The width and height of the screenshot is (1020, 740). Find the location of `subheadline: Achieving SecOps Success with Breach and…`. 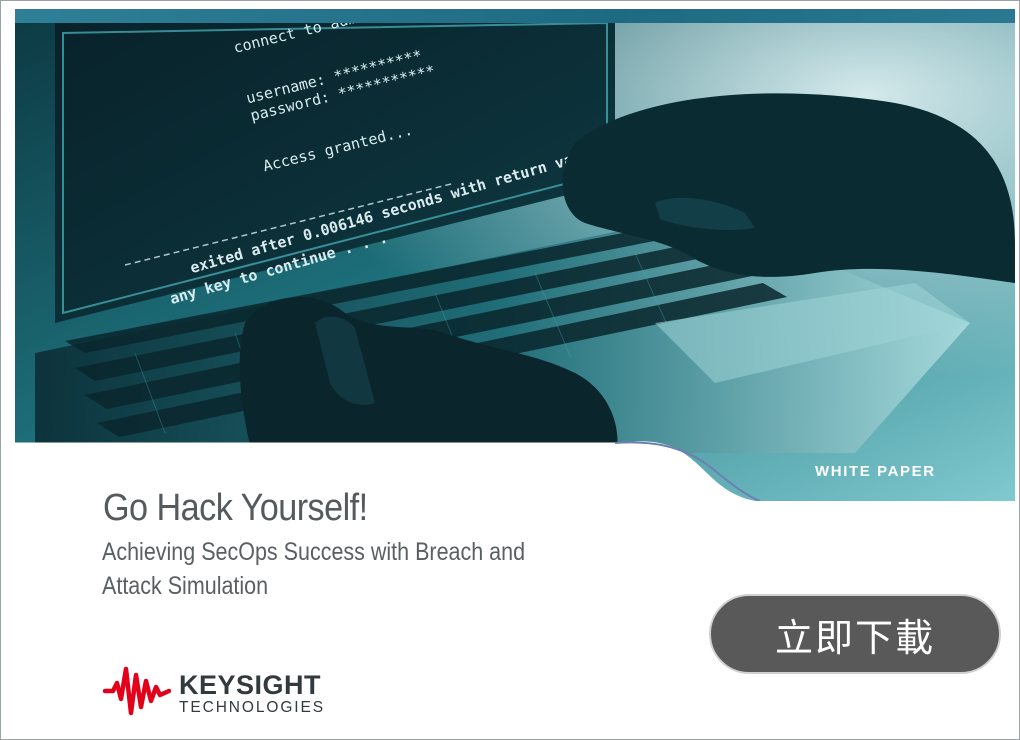

subheadline: Achieving SecOps Success with Breach and… is located at coordinates (334, 569).